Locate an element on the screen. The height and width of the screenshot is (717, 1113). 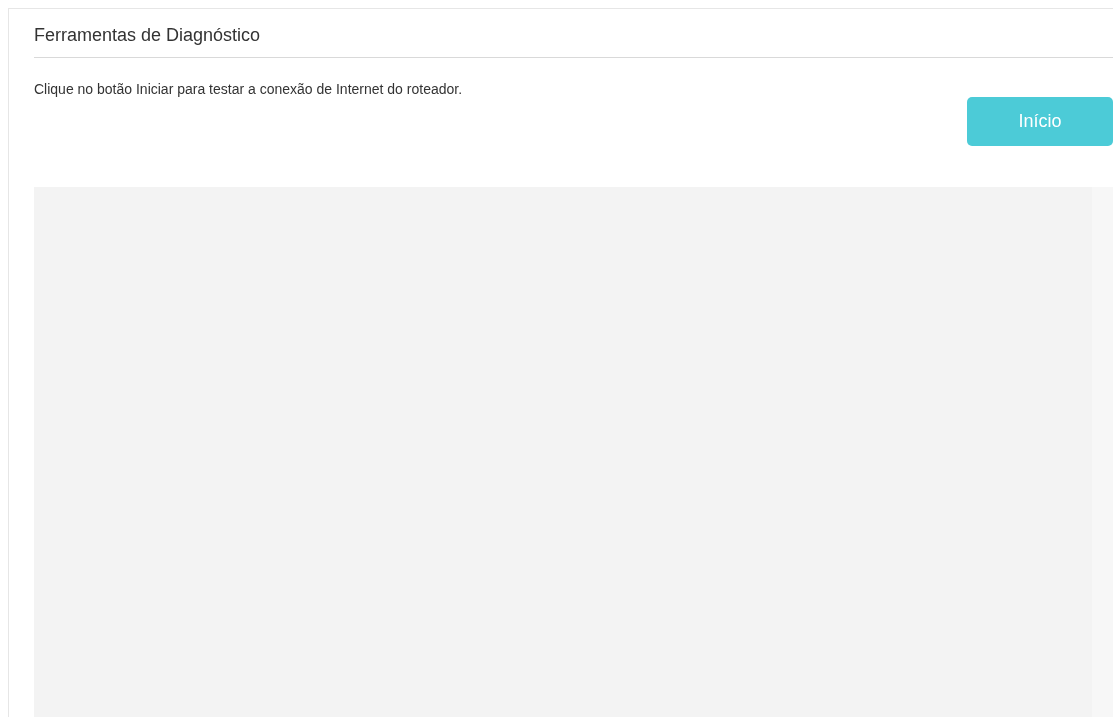
instruction-text: Clique no botão Iniciar para testar a conexão de Internet do roteador. is located at coordinates (249, 89).